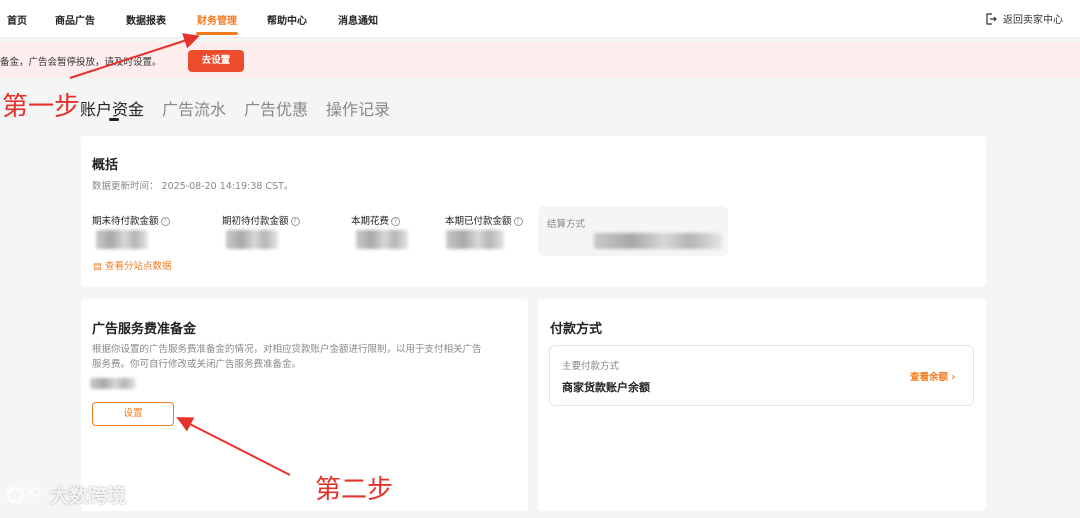  What do you see at coordinates (233, 446) in the screenshot?
I see `arrow-step2` at bounding box center [233, 446].